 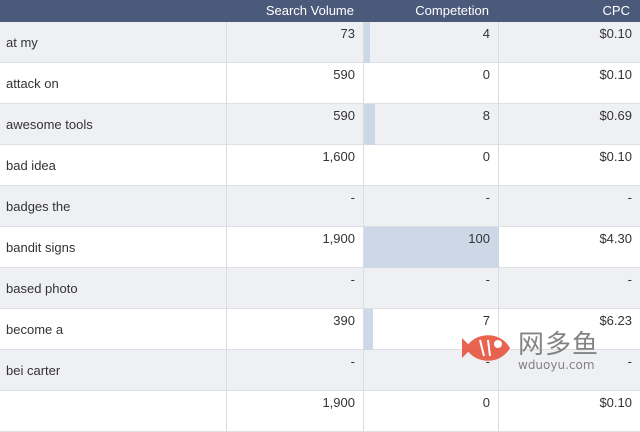 I want to click on table-row: bad idea 1,600 0 $0.10, so click(x=320, y=165).